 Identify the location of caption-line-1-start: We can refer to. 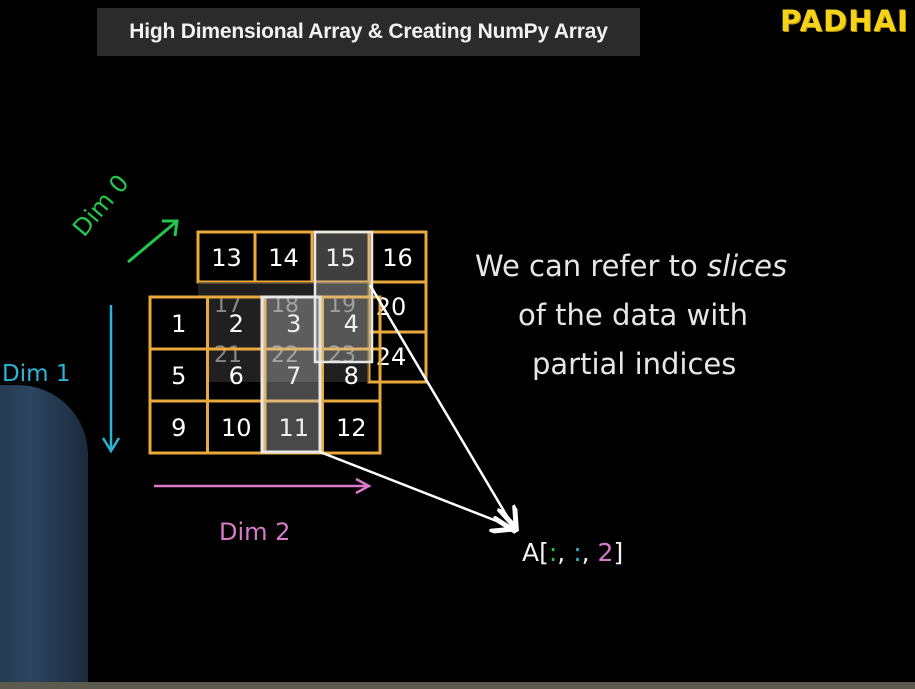
(591, 266).